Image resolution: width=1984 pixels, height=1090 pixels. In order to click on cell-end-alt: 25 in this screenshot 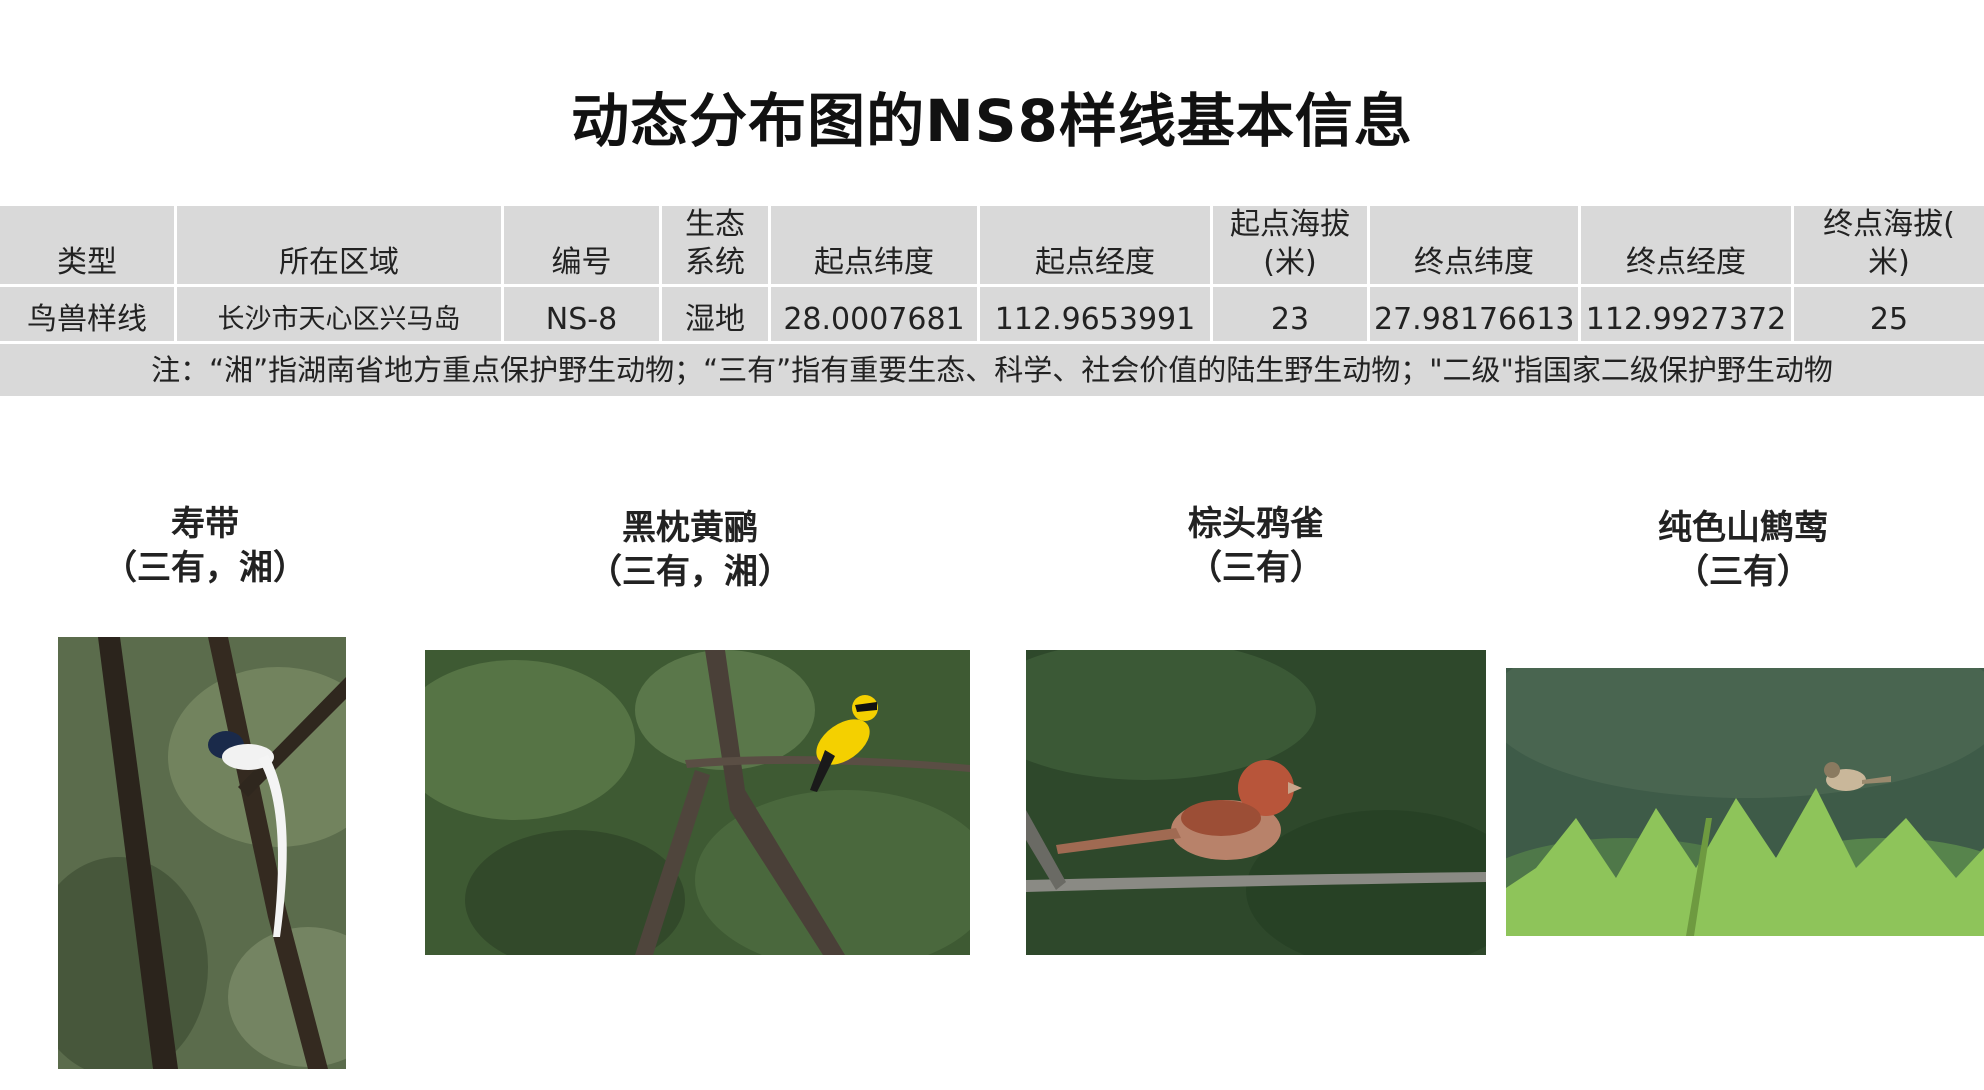, I will do `click(1889, 315)`.